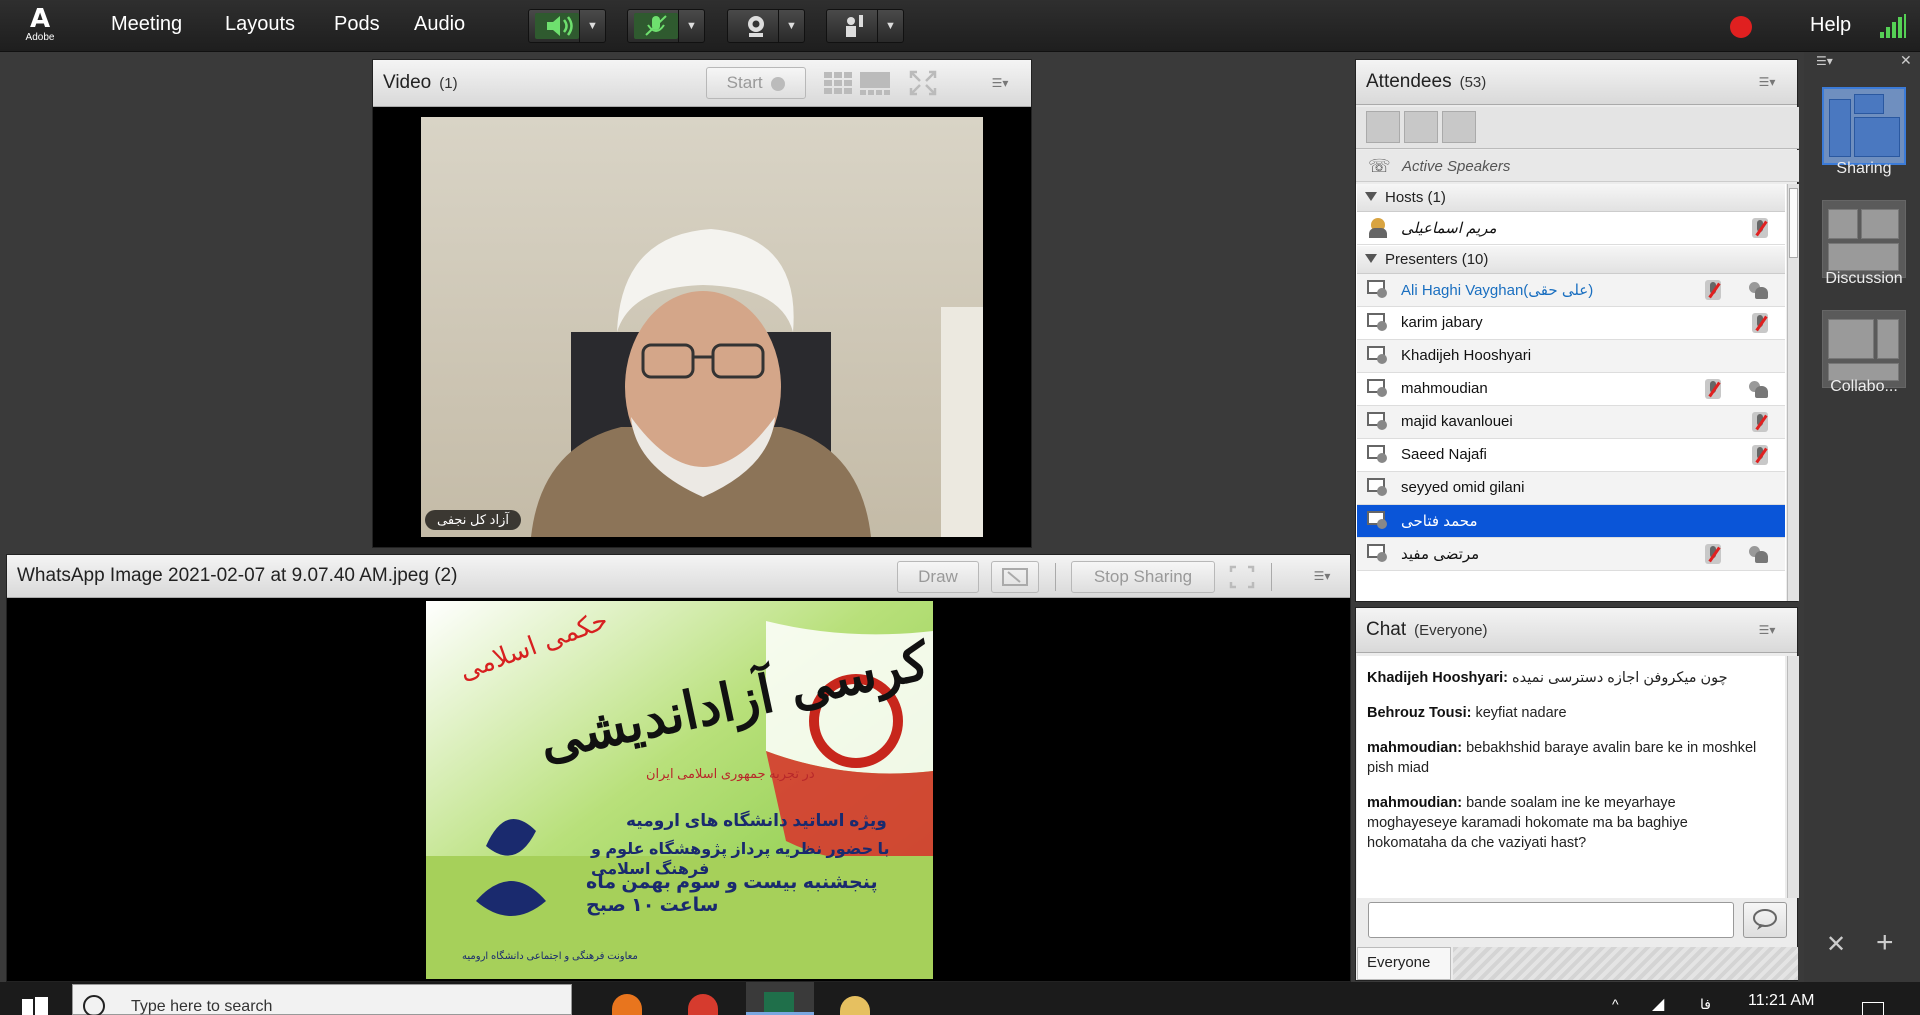  Describe the element at coordinates (1571, 260) in the screenshot. I see `presenters-group-header: Presenters (10)` at that location.